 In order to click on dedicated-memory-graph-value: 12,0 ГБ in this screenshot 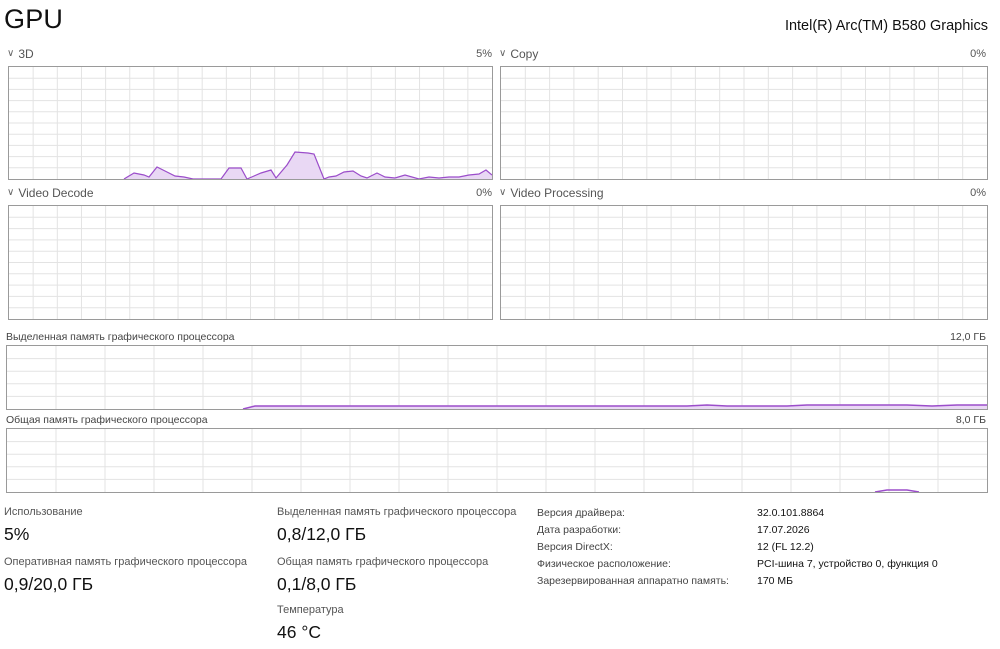, I will do `click(968, 337)`.